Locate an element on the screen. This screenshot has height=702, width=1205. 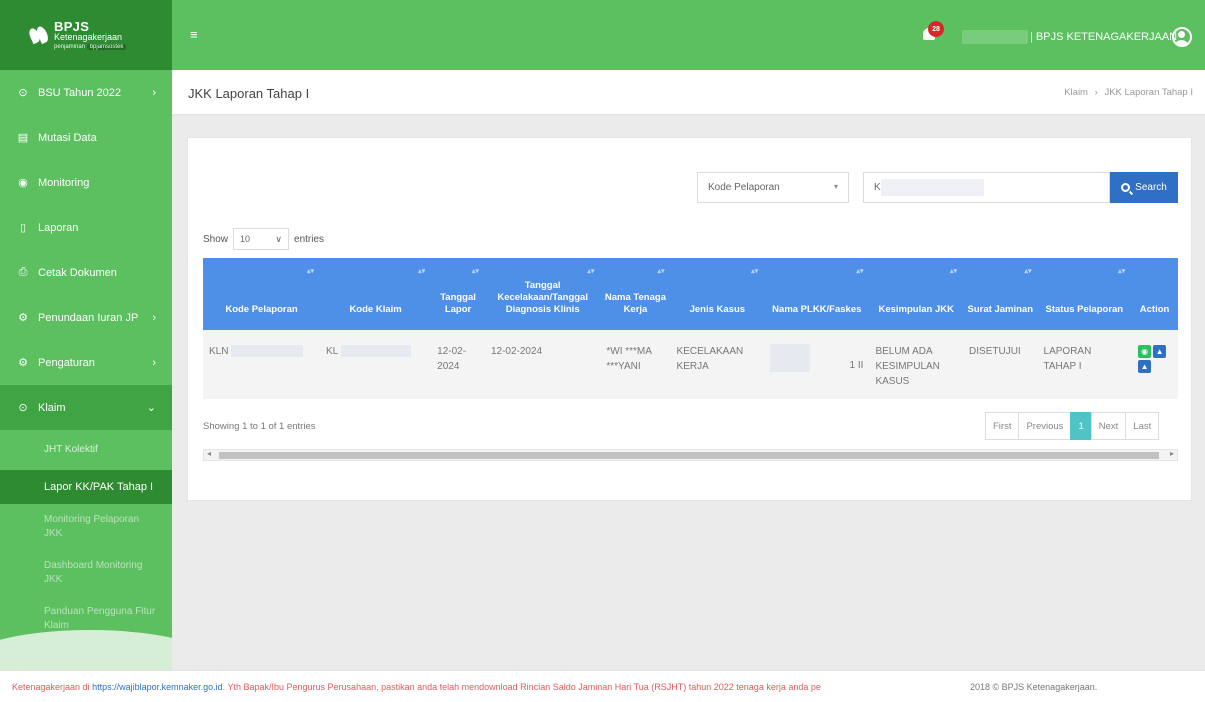
user-name: | BPJS KETENAGAKERJAAN is located at coordinates (1103, 37).